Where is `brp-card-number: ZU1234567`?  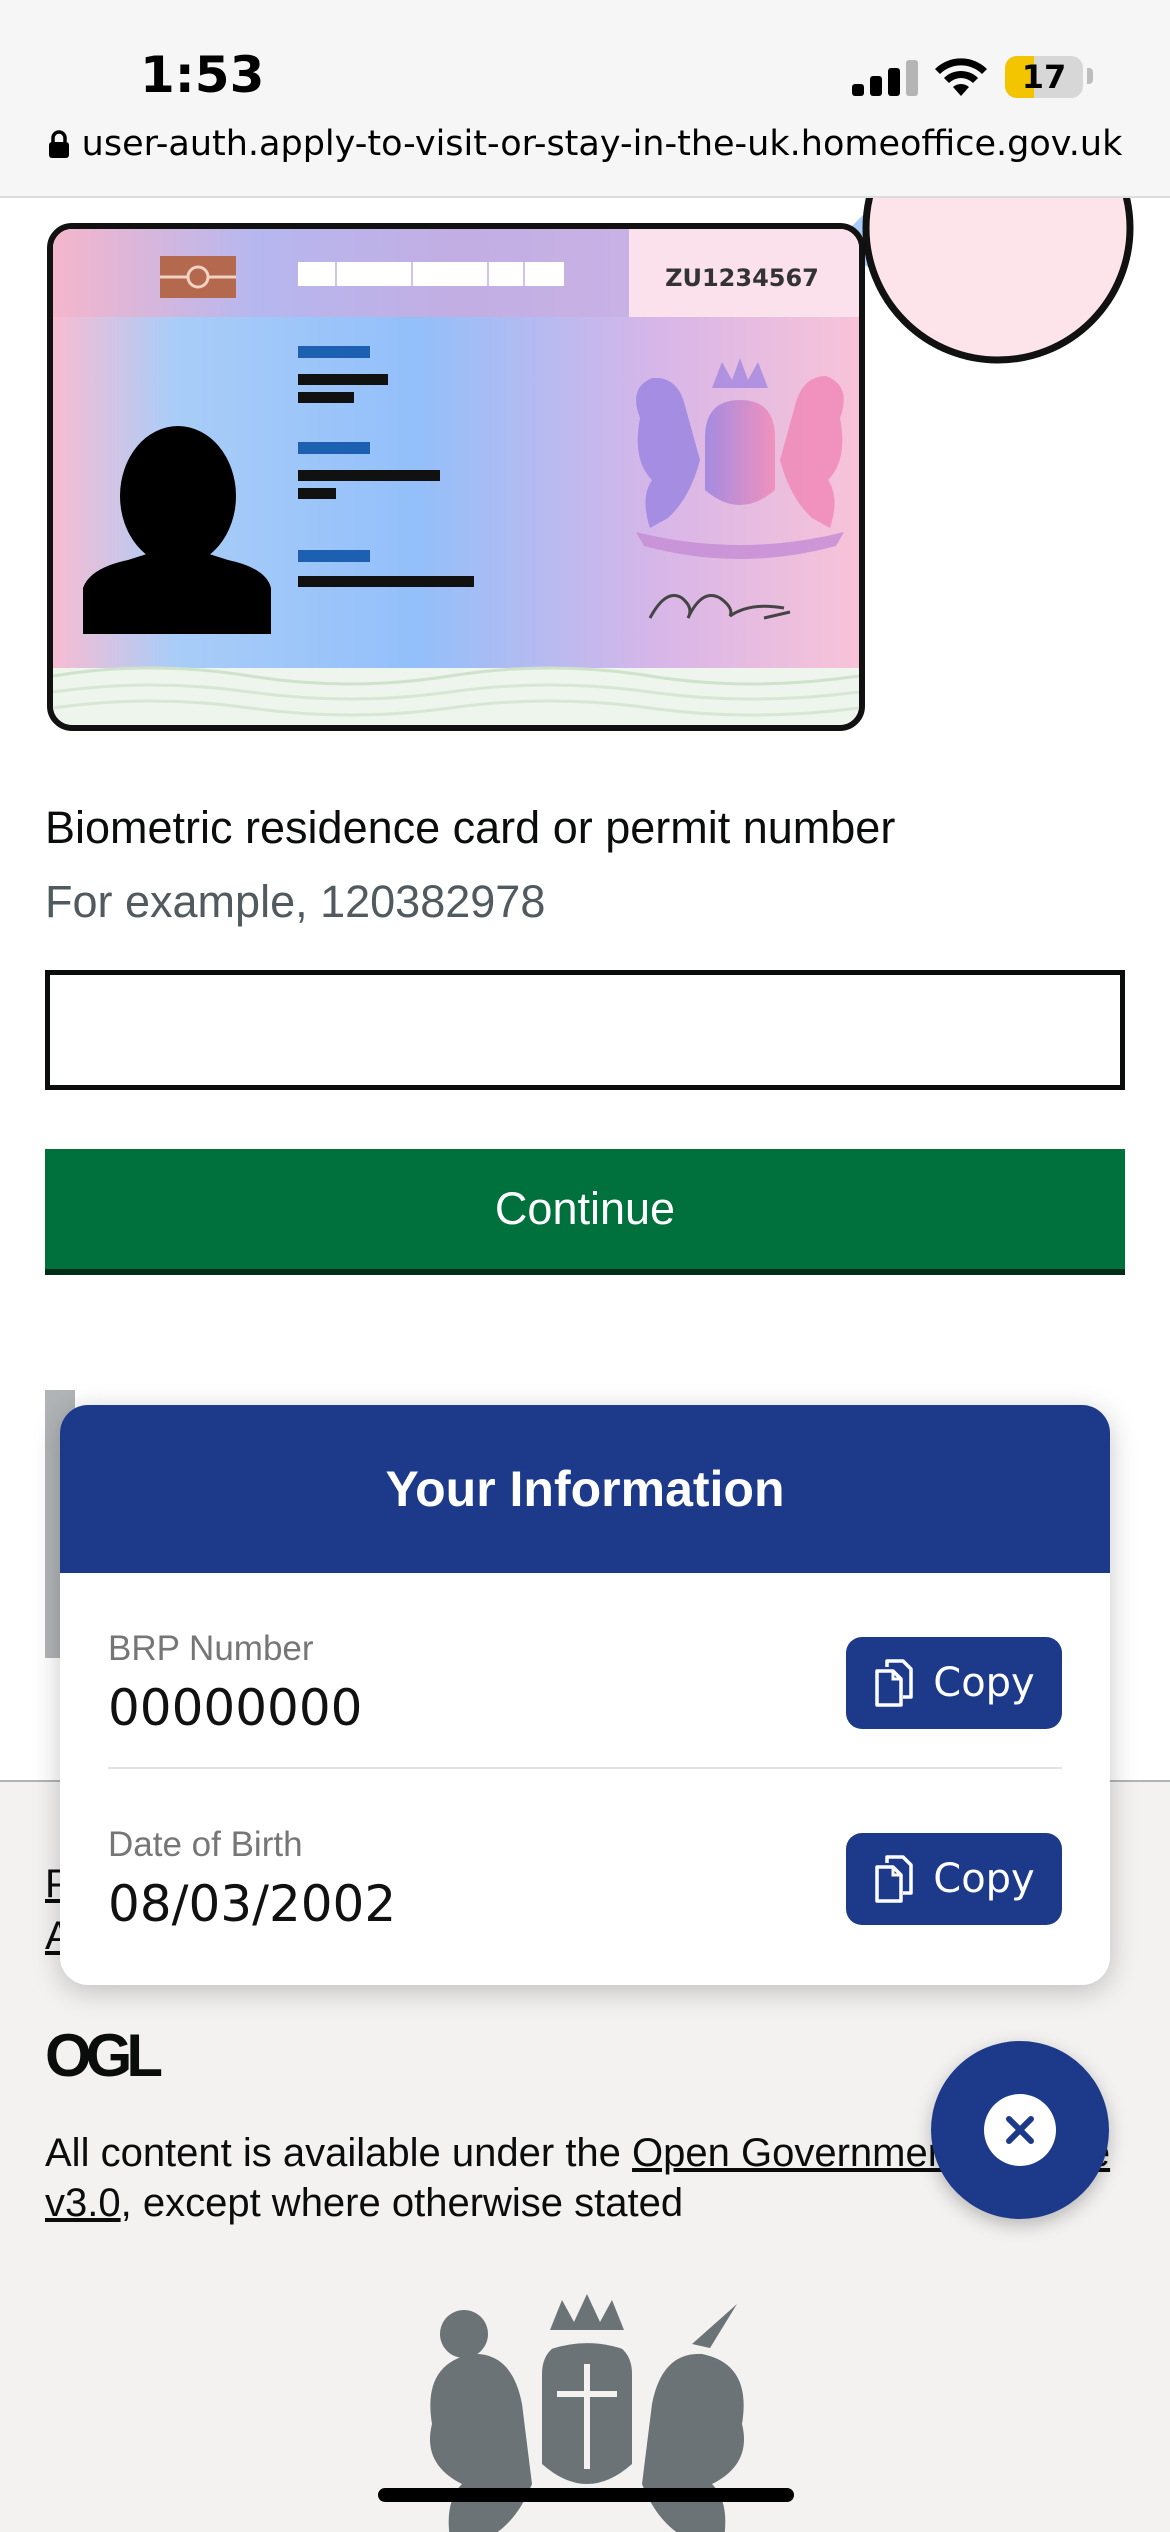 brp-card-number: ZU1234567 is located at coordinates (742, 278).